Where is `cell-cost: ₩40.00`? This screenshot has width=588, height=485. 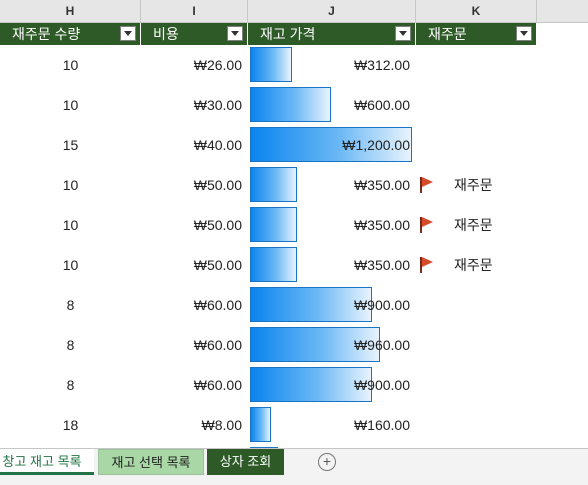 cell-cost: ₩40.00 is located at coordinates (194, 145).